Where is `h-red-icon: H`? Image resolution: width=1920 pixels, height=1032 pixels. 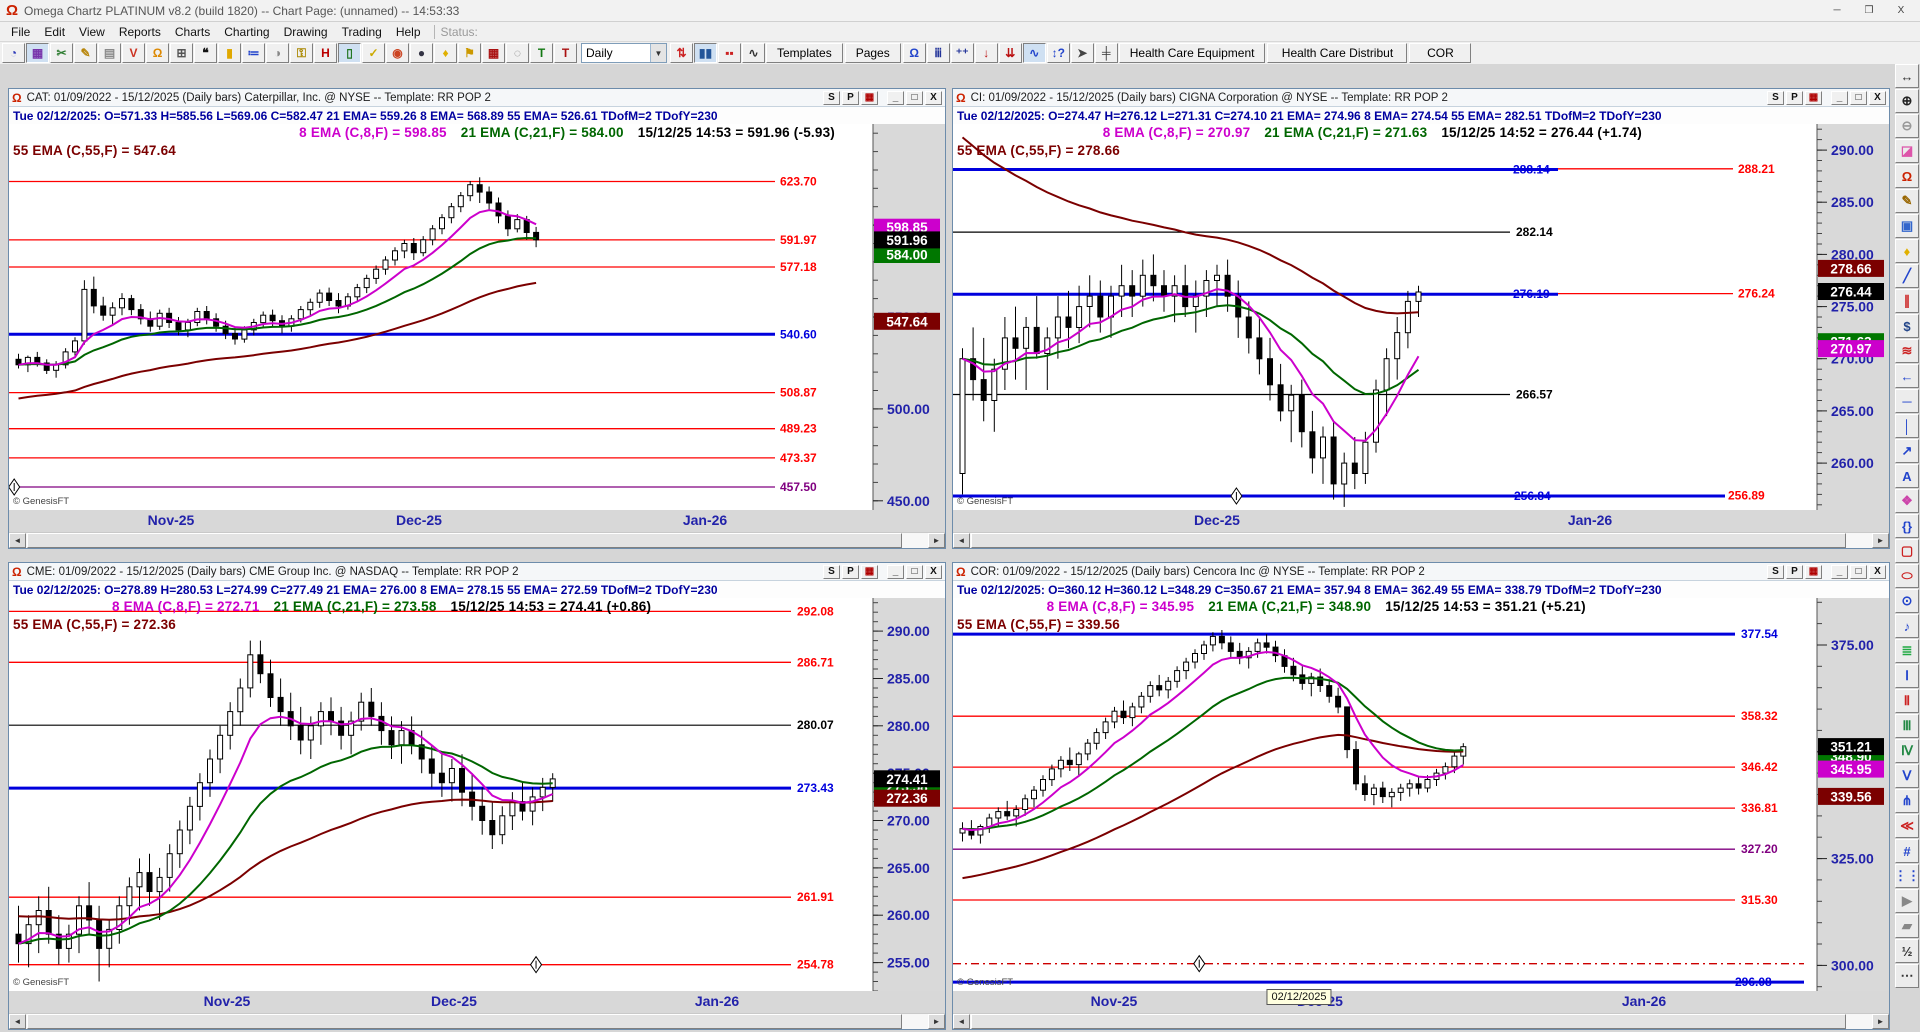
h-red-icon: H is located at coordinates (325, 53).